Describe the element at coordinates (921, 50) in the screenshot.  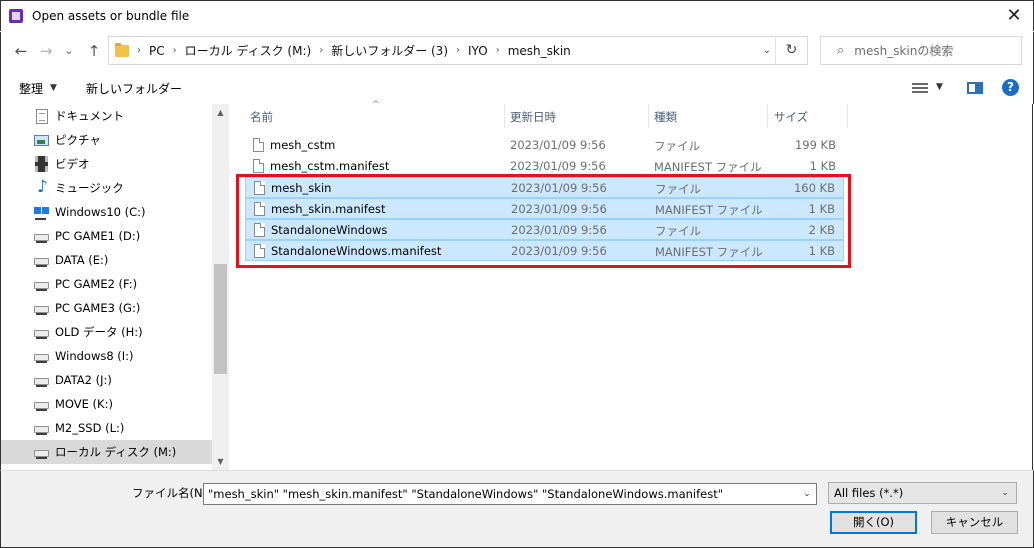
I see `search-input: ⌕ mesh_skinの検索` at that location.